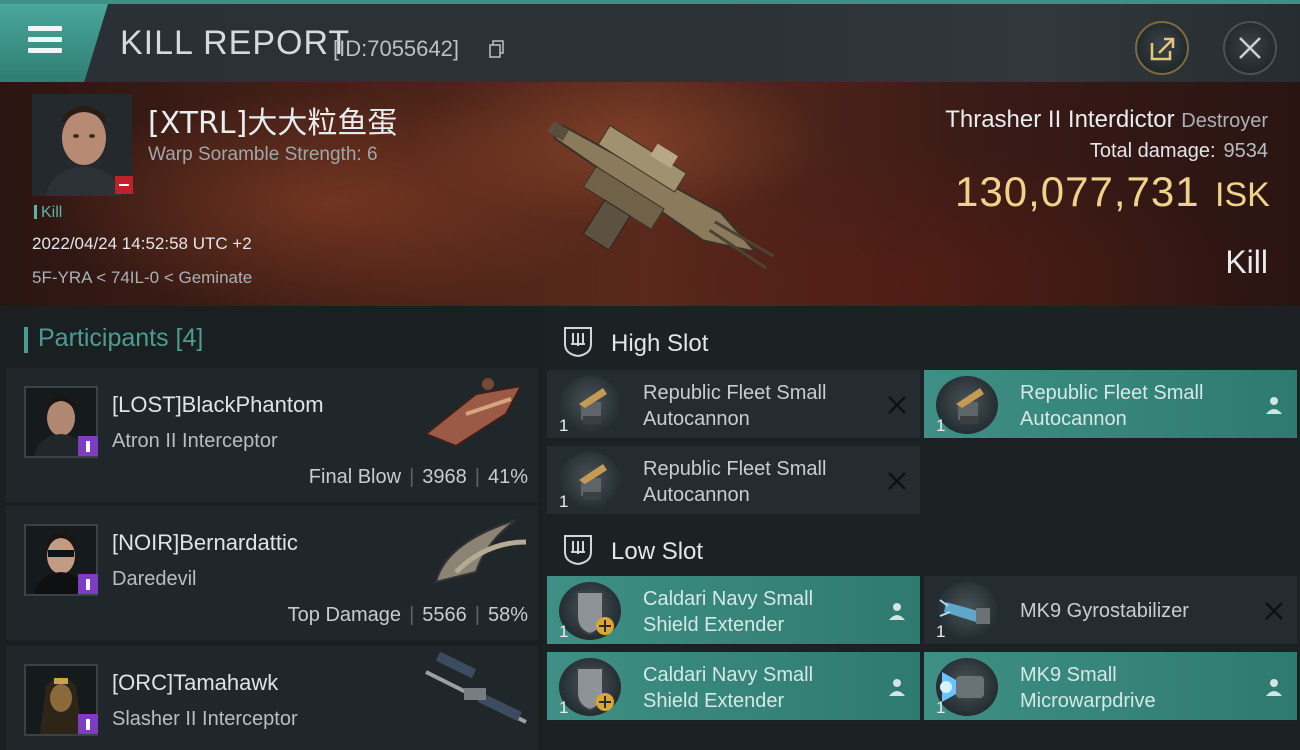  What do you see at coordinates (142, 278) in the screenshot?
I see `kill-location: 5F-YRA < 74IL-0 < Geminate` at bounding box center [142, 278].